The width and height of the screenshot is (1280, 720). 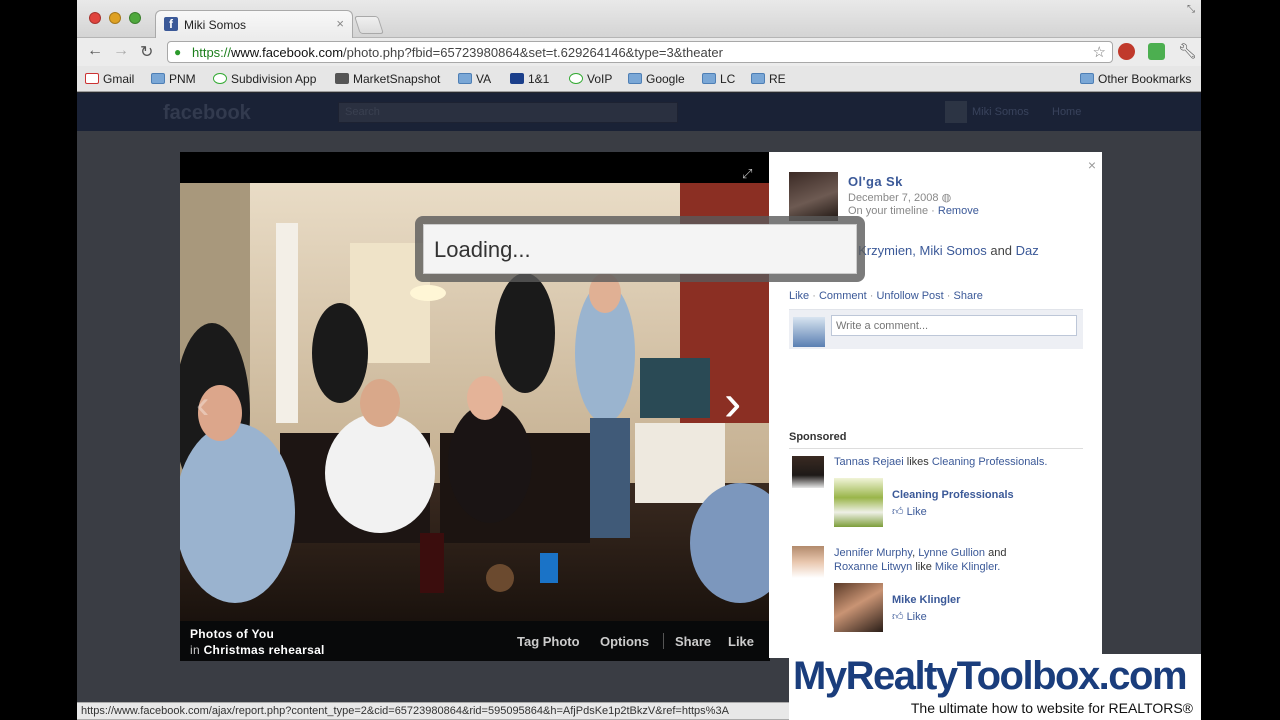 I want to click on forward-icon: →, so click(x=121, y=51).